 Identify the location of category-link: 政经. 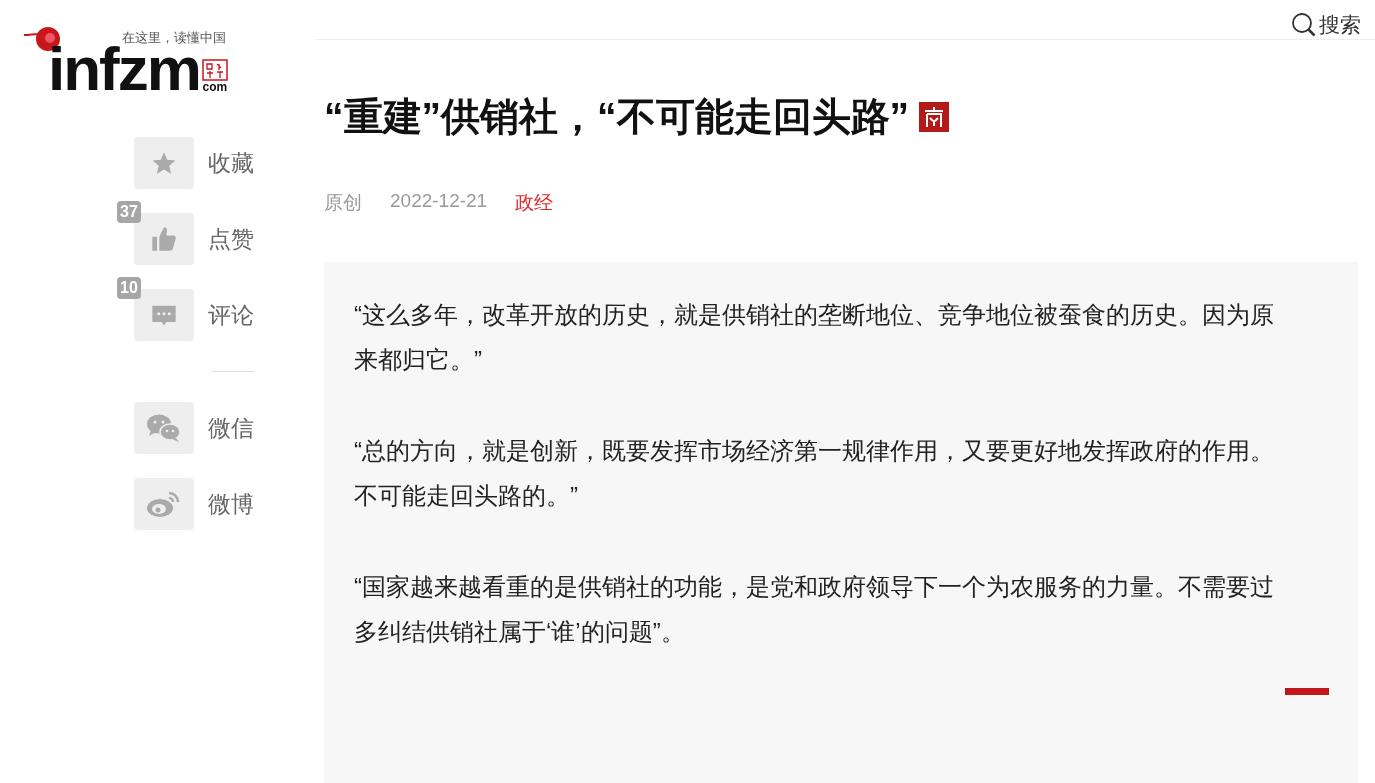
(534, 203).